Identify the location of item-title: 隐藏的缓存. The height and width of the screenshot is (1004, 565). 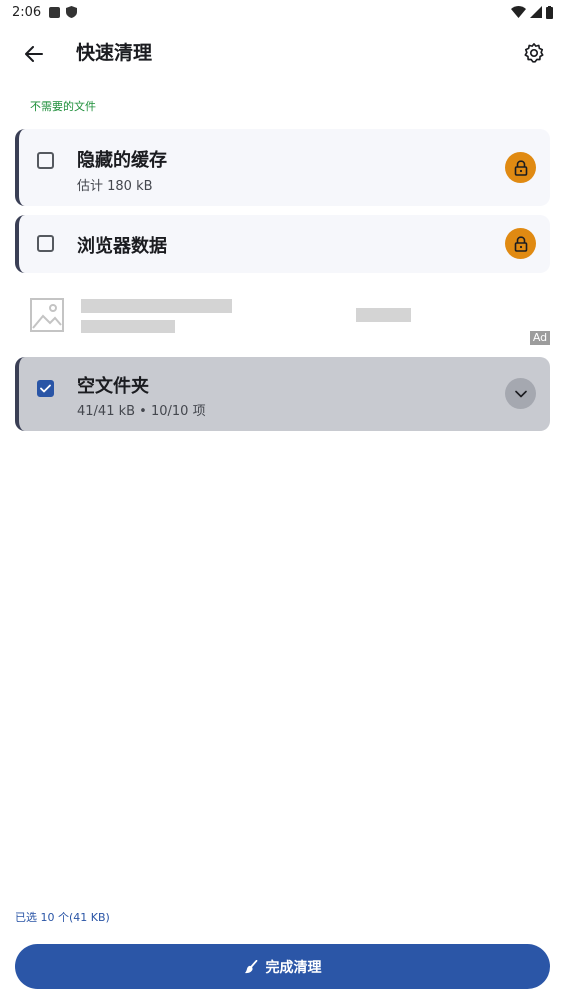
(122, 160).